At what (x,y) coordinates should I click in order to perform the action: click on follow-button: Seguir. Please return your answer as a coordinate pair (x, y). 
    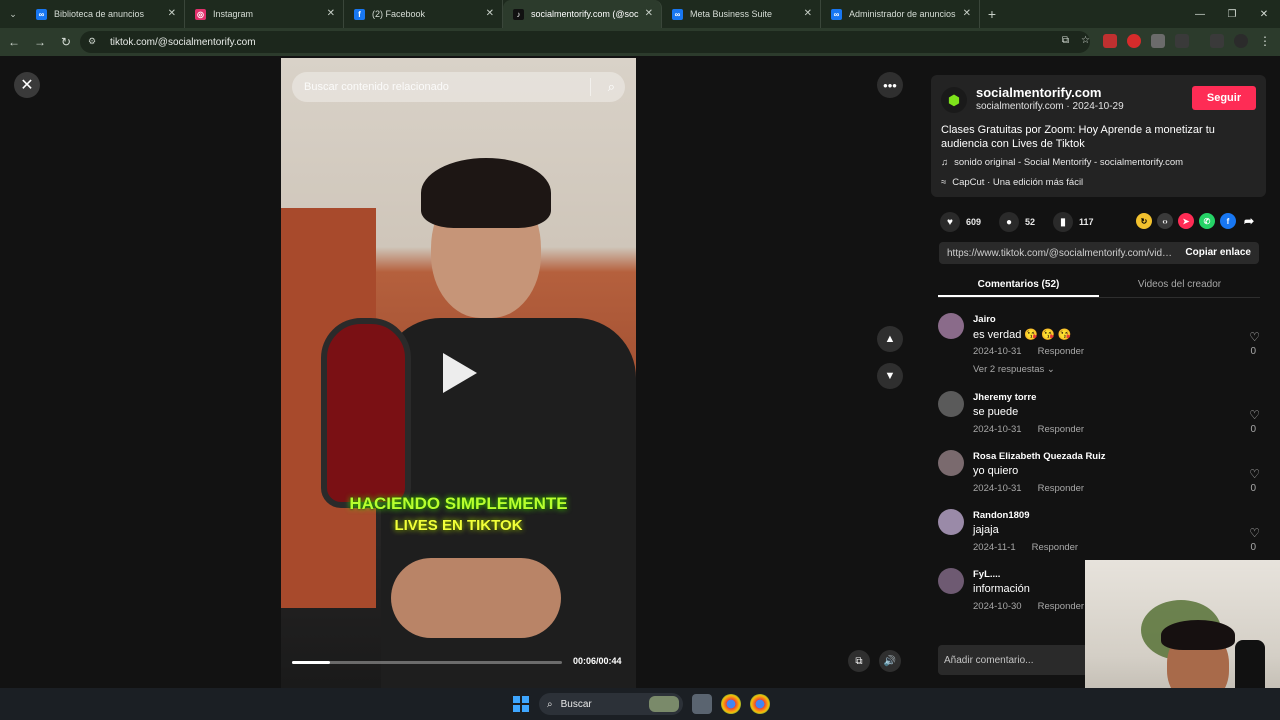
    Looking at the image, I should click on (1224, 98).